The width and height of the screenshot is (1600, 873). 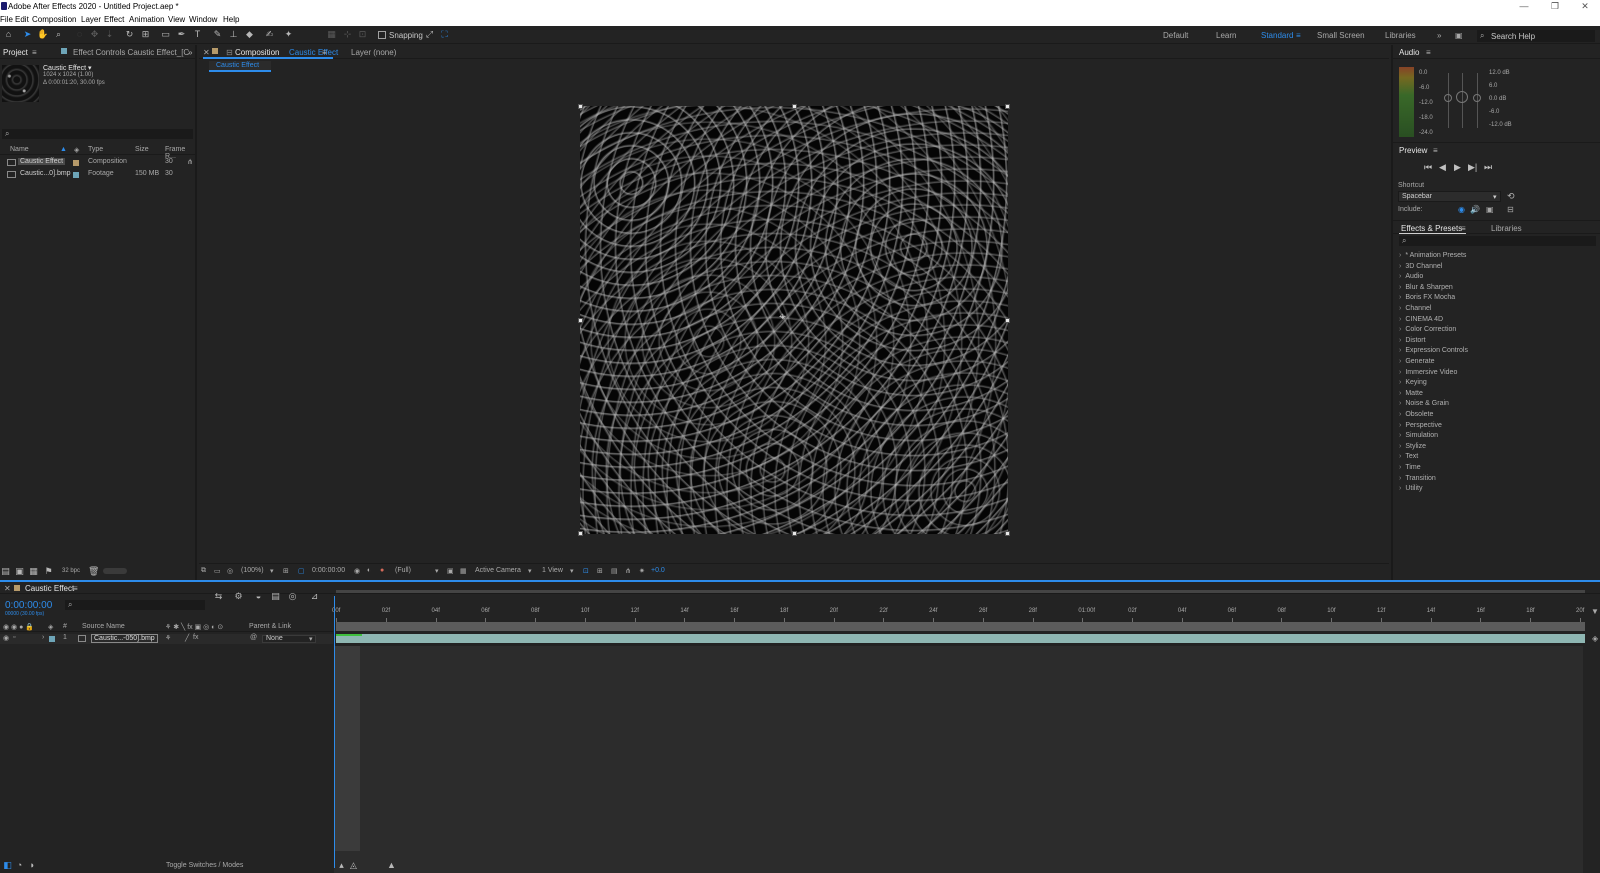 What do you see at coordinates (19, 865) in the screenshot?
I see `toggle-switches-icon: ◔` at bounding box center [19, 865].